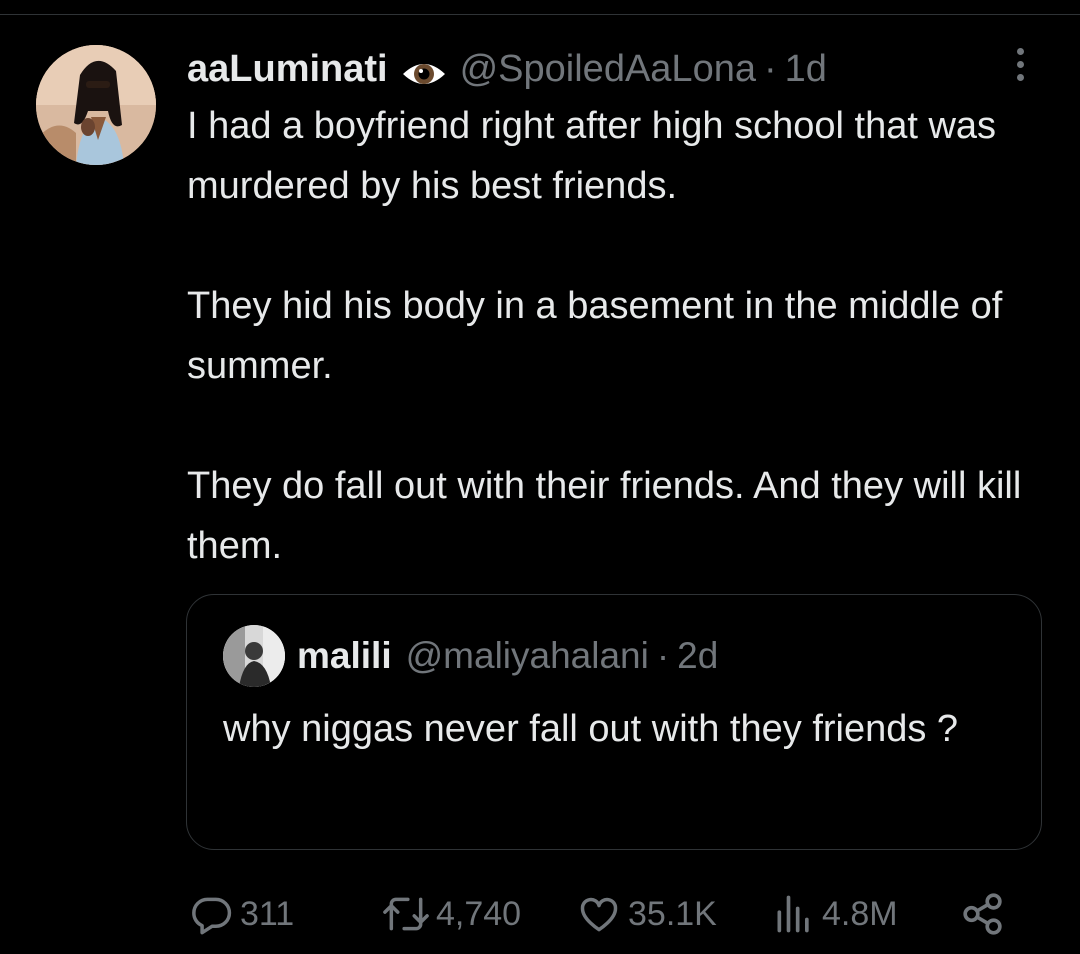 The height and width of the screenshot is (954, 1080). What do you see at coordinates (1020, 68) in the screenshot?
I see `more-vertical-icon` at bounding box center [1020, 68].